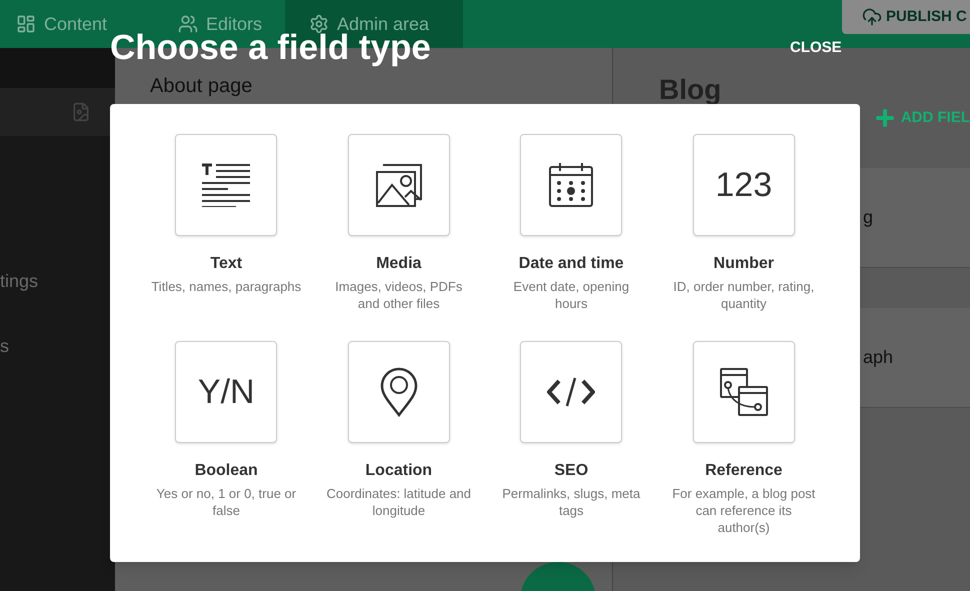 This screenshot has height=591, width=970. Describe the element at coordinates (226, 471) in the screenshot. I see `field-type-title: Boolean` at that location.